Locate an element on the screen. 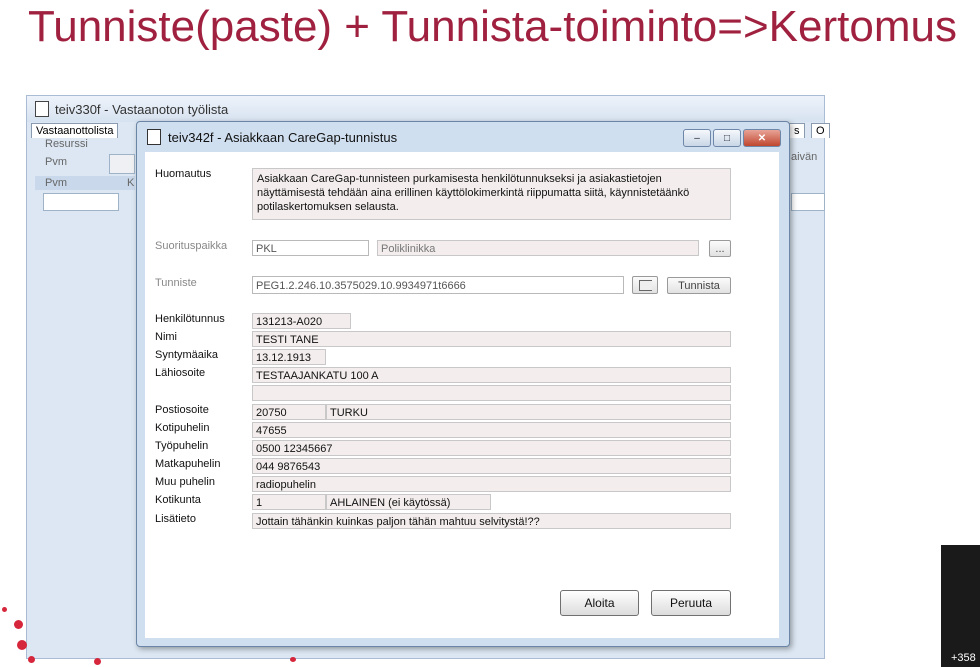 The height and width of the screenshot is (667, 980). minimize-button: ‒ is located at coordinates (697, 138).